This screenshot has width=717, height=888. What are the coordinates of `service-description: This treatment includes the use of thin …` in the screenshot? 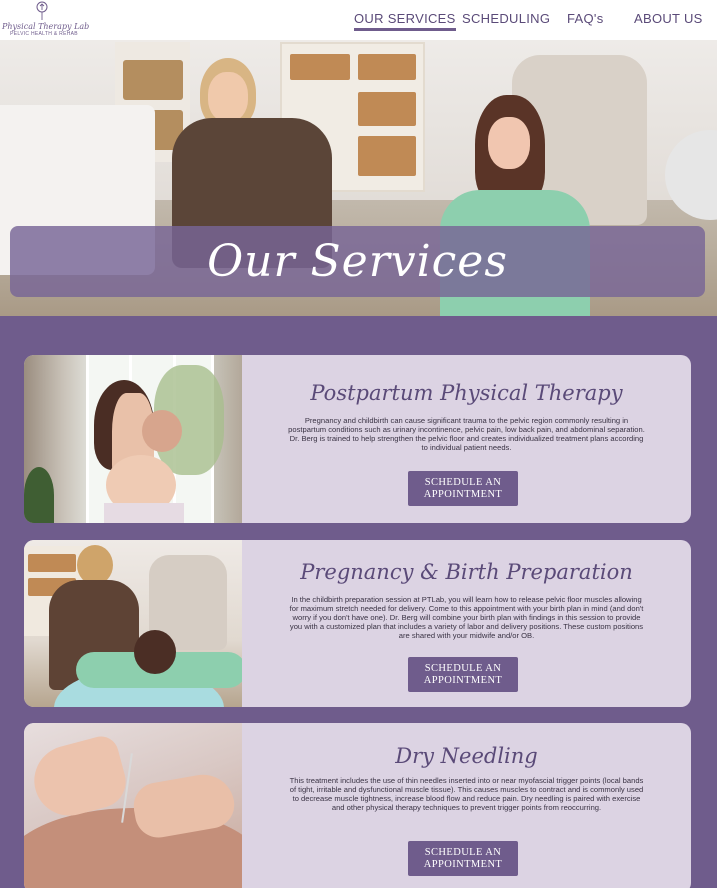 It's located at (466, 794).